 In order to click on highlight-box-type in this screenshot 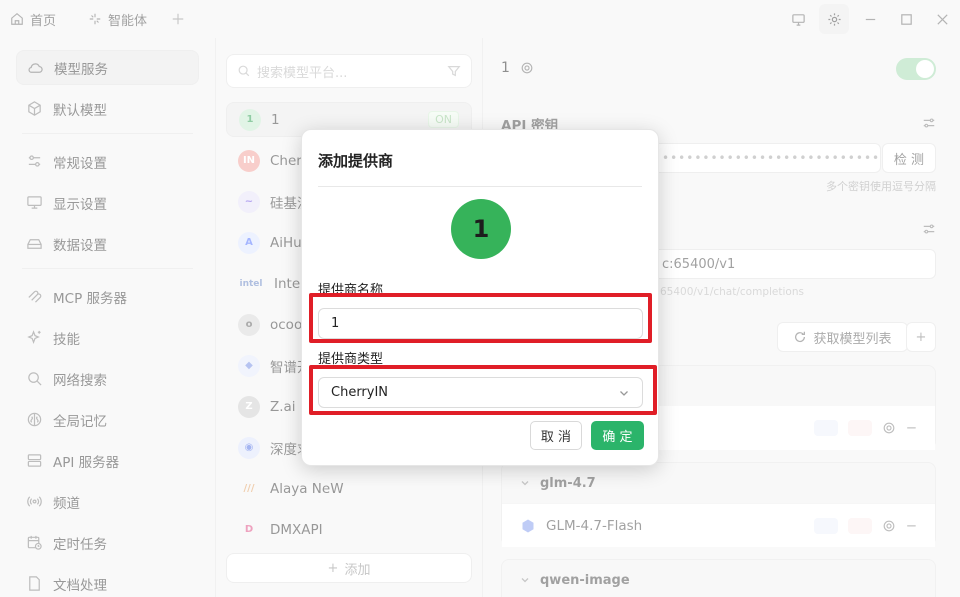, I will do `click(483, 390)`.